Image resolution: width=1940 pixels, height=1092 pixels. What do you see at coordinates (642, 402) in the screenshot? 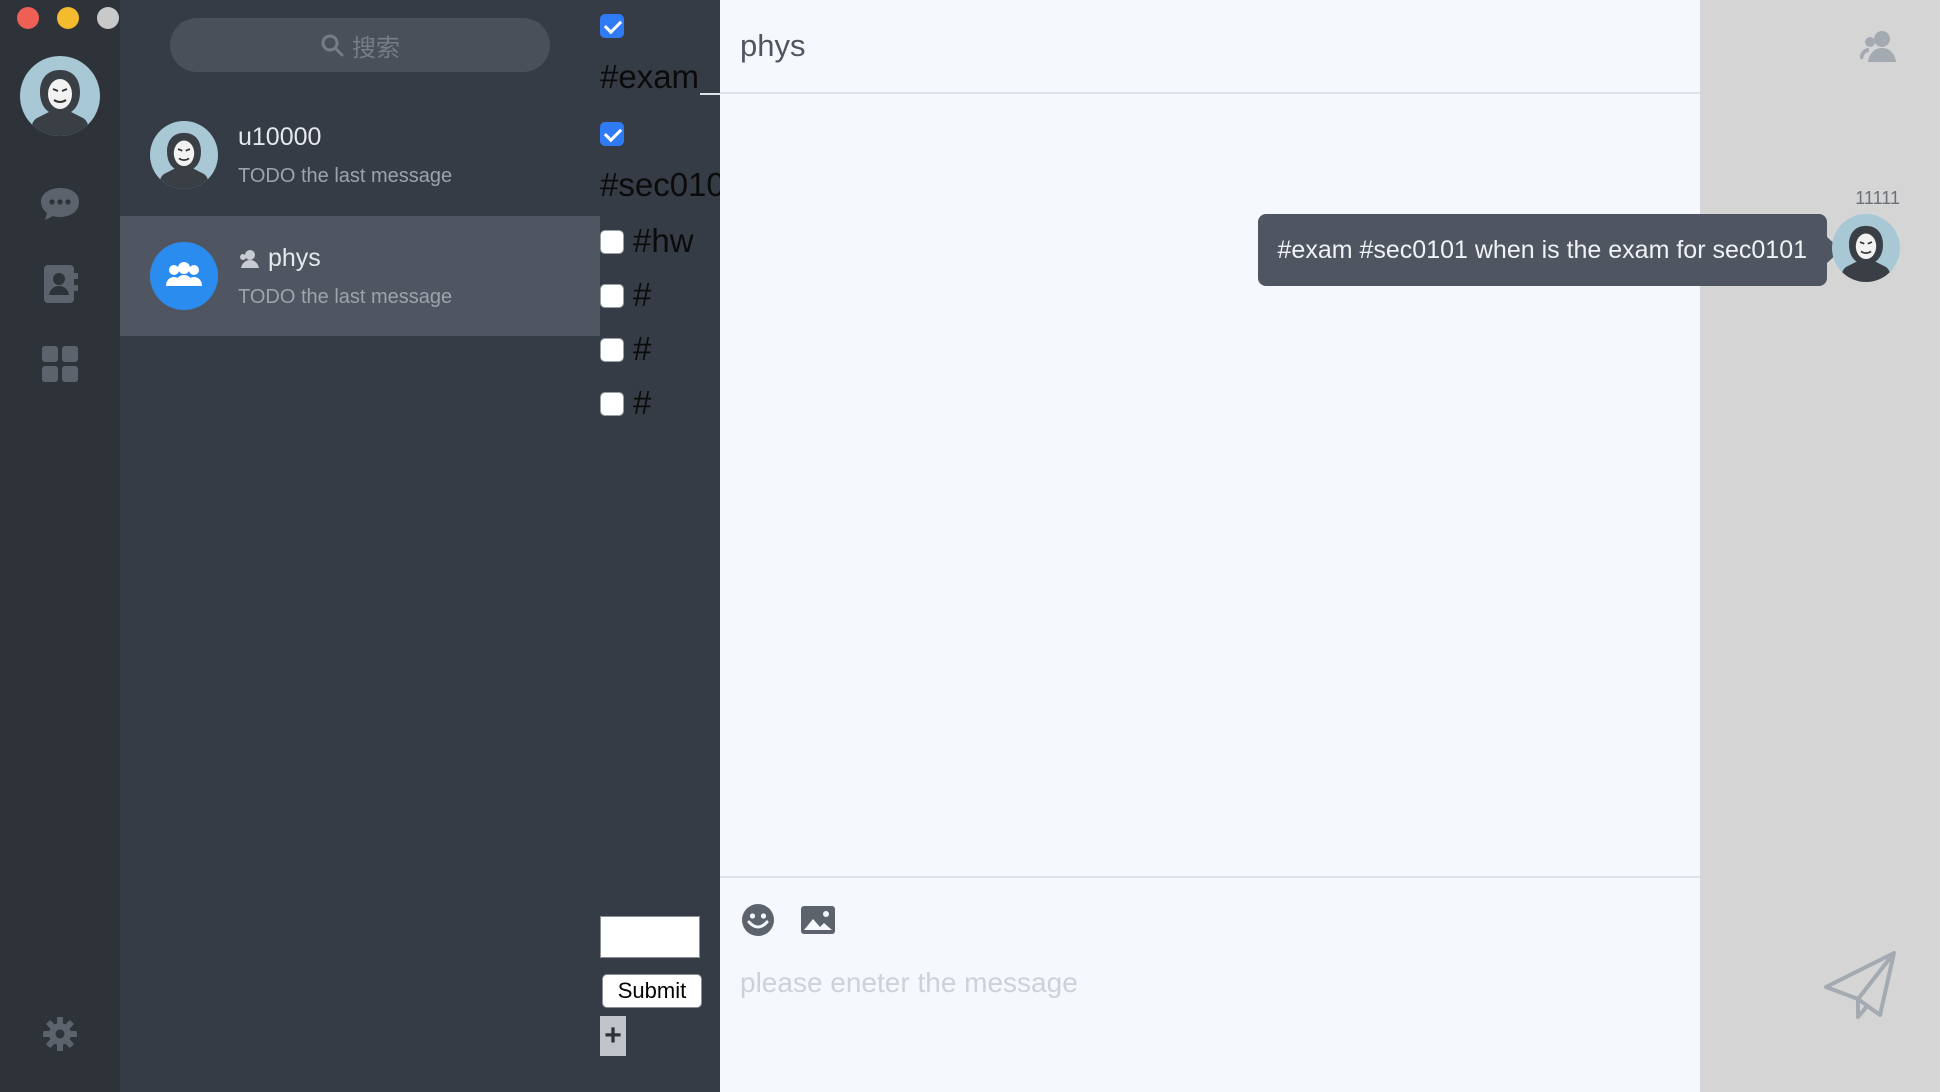
I see `tag-label-empty-3: #` at bounding box center [642, 402].